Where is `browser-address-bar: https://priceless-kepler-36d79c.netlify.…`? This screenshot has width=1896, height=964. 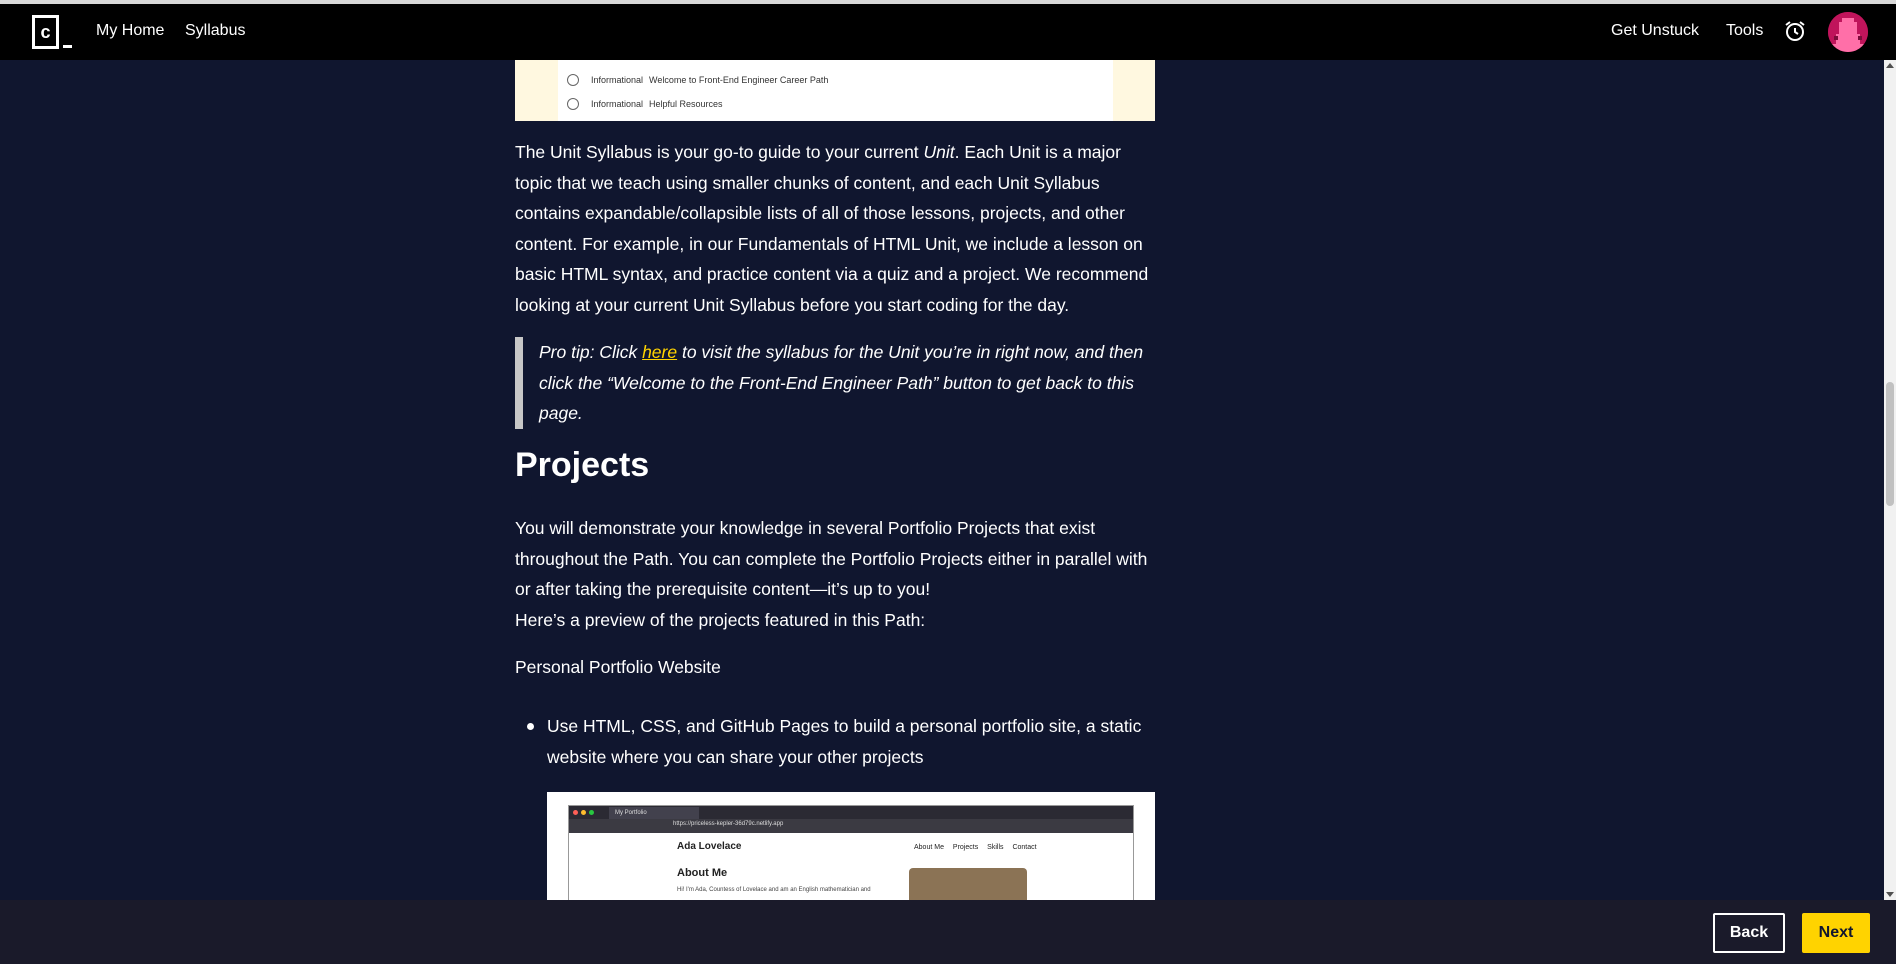
browser-address-bar: https://priceless-kepler-36d79c.netlify.… is located at coordinates (851, 826).